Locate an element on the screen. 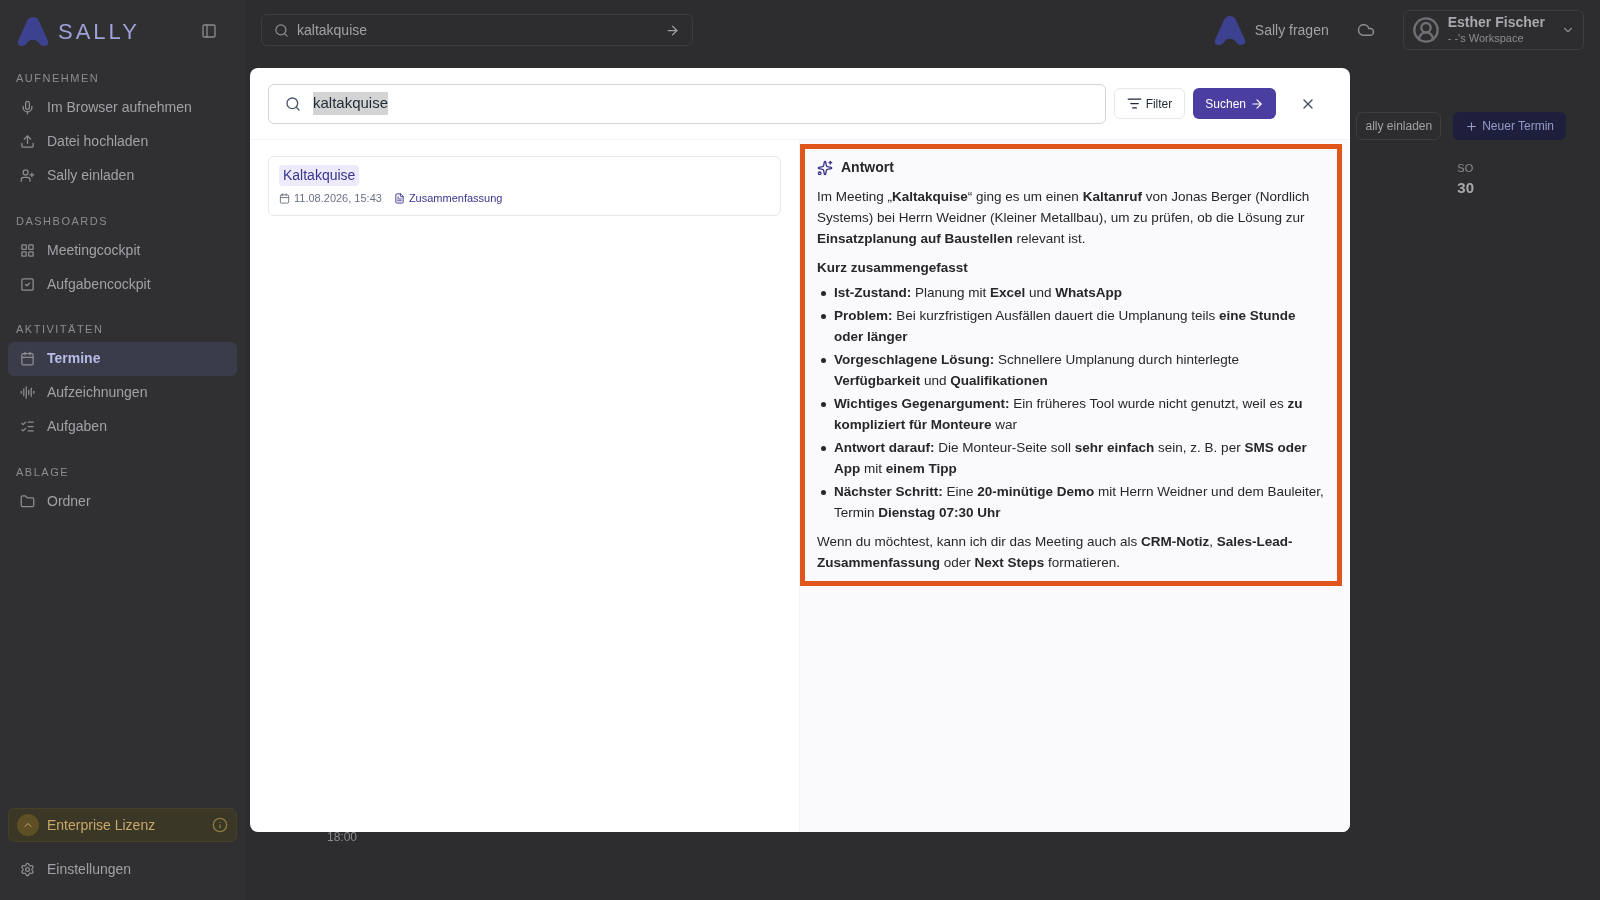 This screenshot has height=900, width=1600. user-plus-icon is located at coordinates (27, 175).